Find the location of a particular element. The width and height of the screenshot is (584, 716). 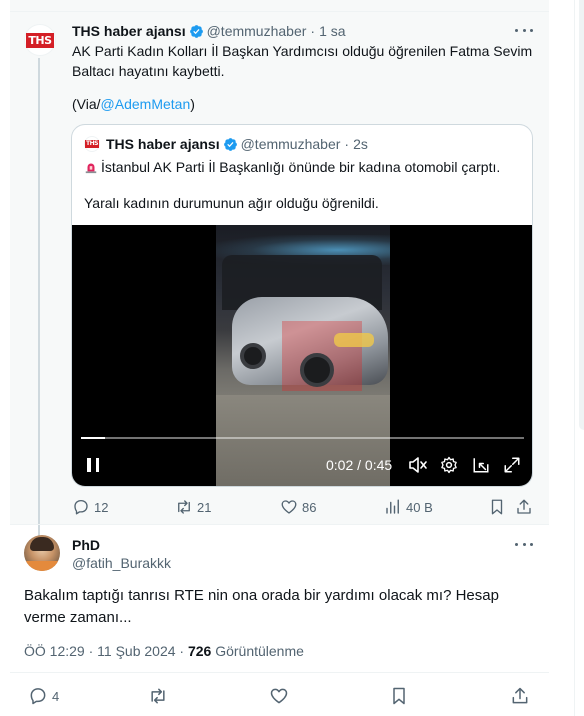

author-name: PhD is located at coordinates (86, 545).